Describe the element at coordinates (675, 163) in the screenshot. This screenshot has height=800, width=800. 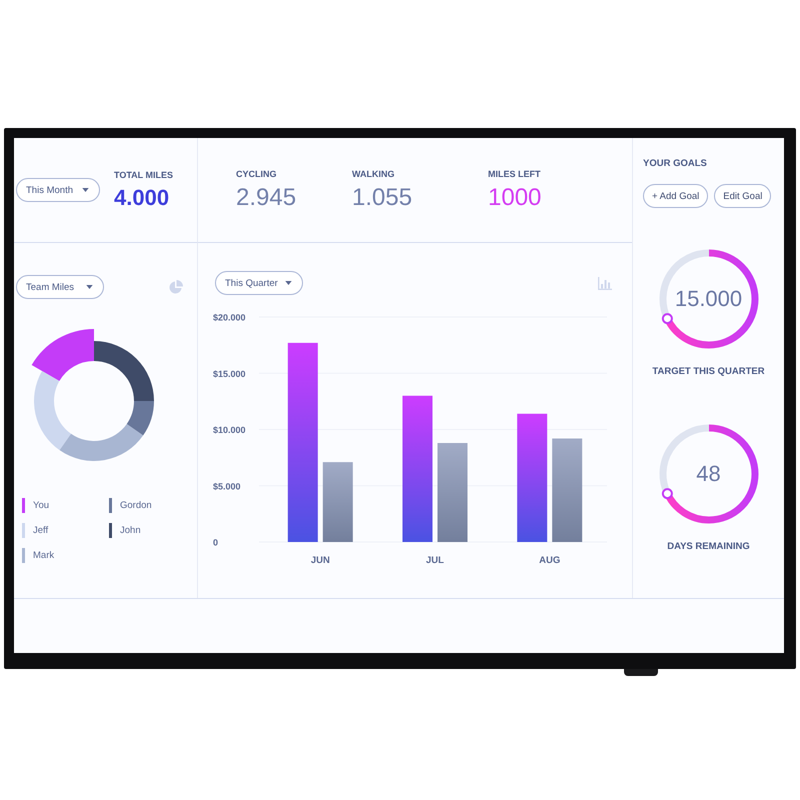
I see `section-title: YOUR GOALS` at that location.